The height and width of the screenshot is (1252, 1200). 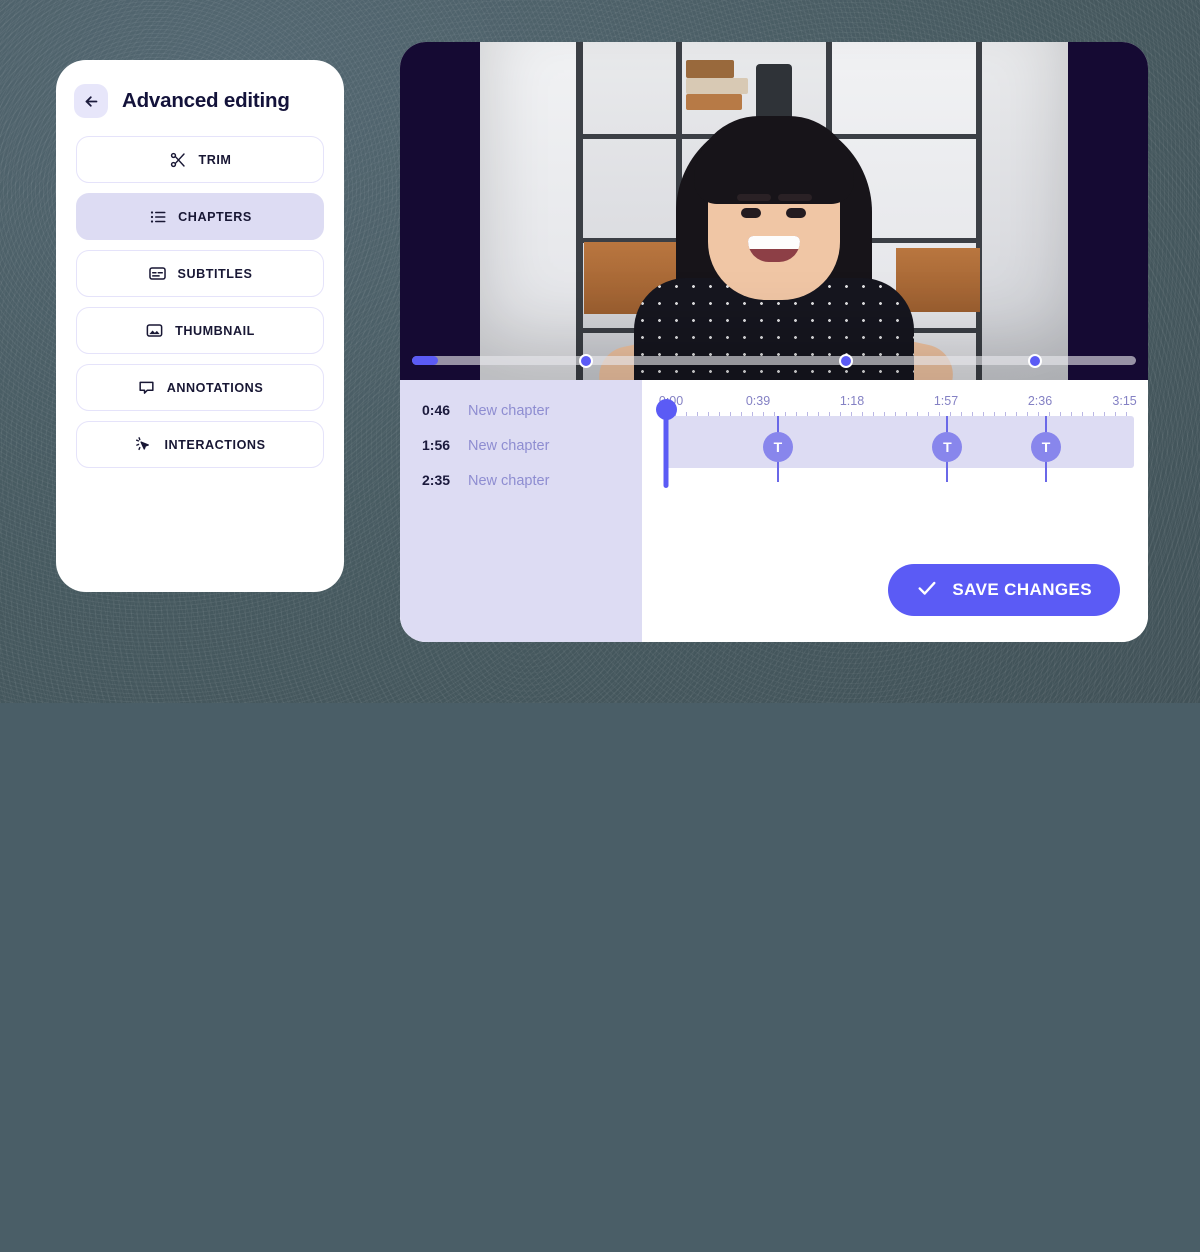 I want to click on ruler-tick-label: 2:36, so click(x=1040, y=401).